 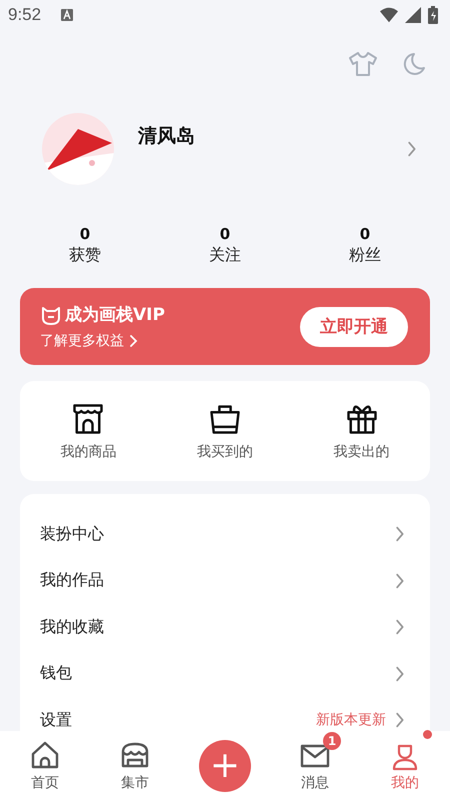 What do you see at coordinates (25, 15) in the screenshot?
I see `status-time: 9:52` at bounding box center [25, 15].